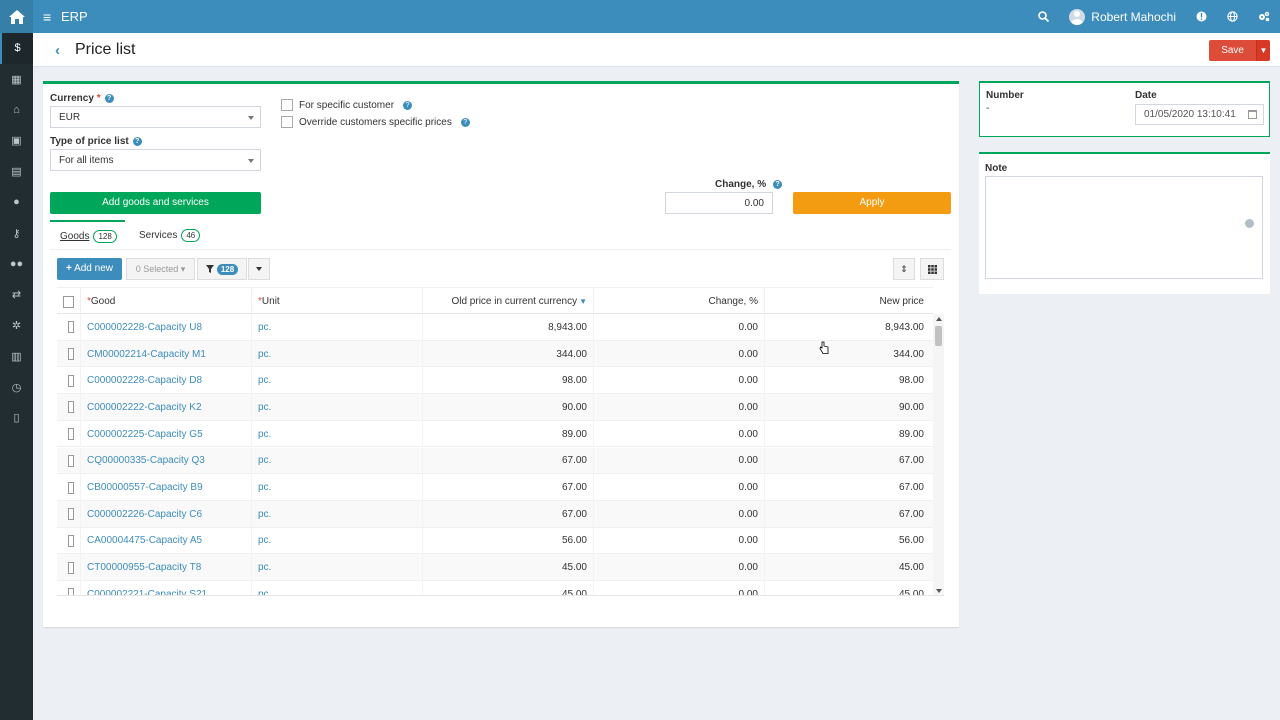 The image size is (1280, 720). I want to click on new-price-cell: 8,943.00, so click(849, 327).